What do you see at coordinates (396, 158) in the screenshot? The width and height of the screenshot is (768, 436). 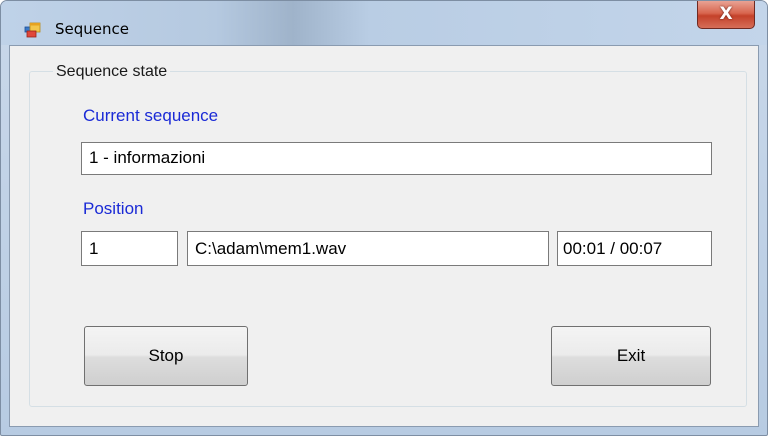 I see `current-sequence-field: 1 - informazioni` at bounding box center [396, 158].